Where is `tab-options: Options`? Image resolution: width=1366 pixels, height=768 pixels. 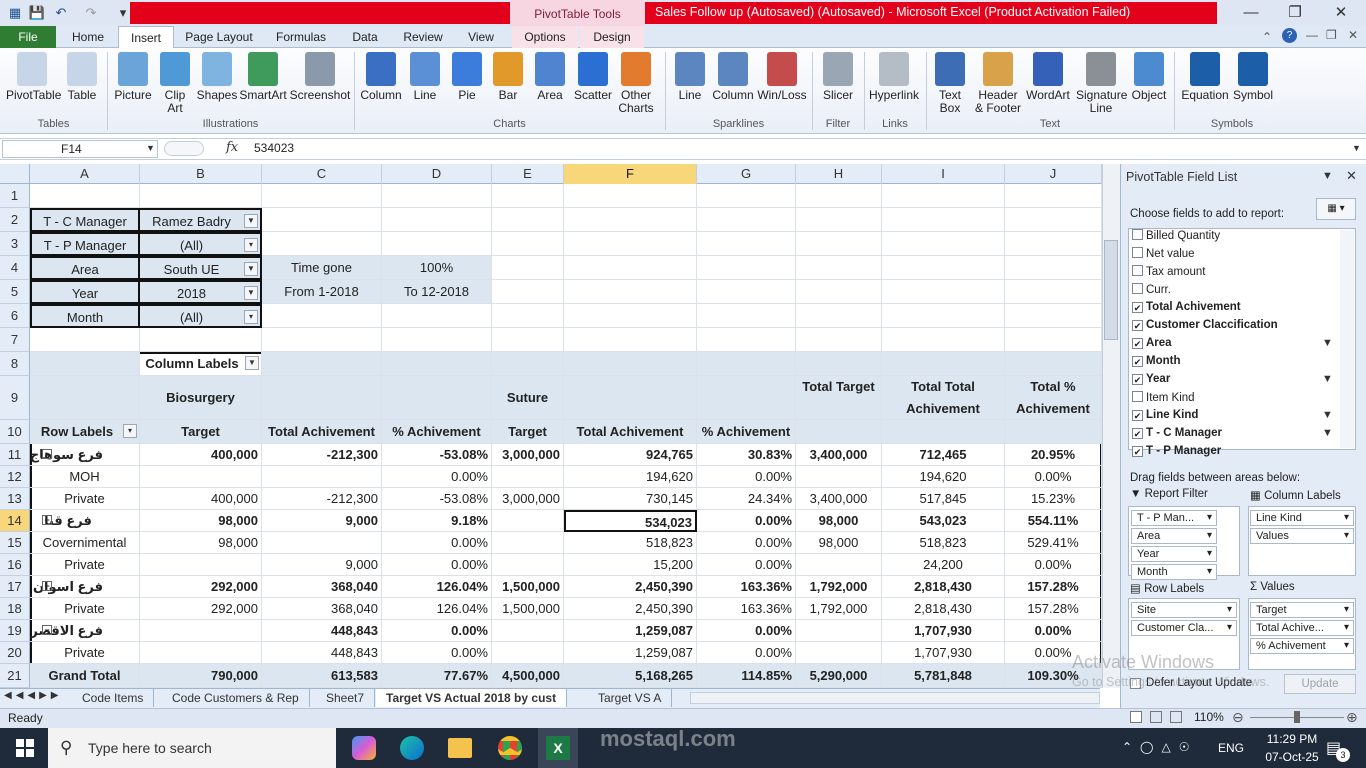 tab-options: Options is located at coordinates (545, 37).